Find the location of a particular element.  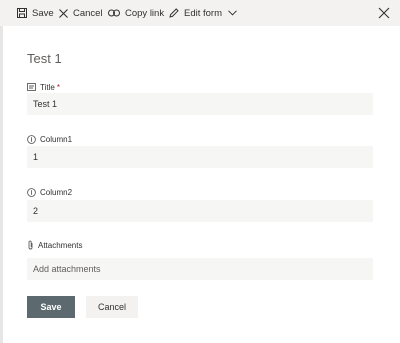

add-attachments-input: Add attachments is located at coordinates (200, 269).